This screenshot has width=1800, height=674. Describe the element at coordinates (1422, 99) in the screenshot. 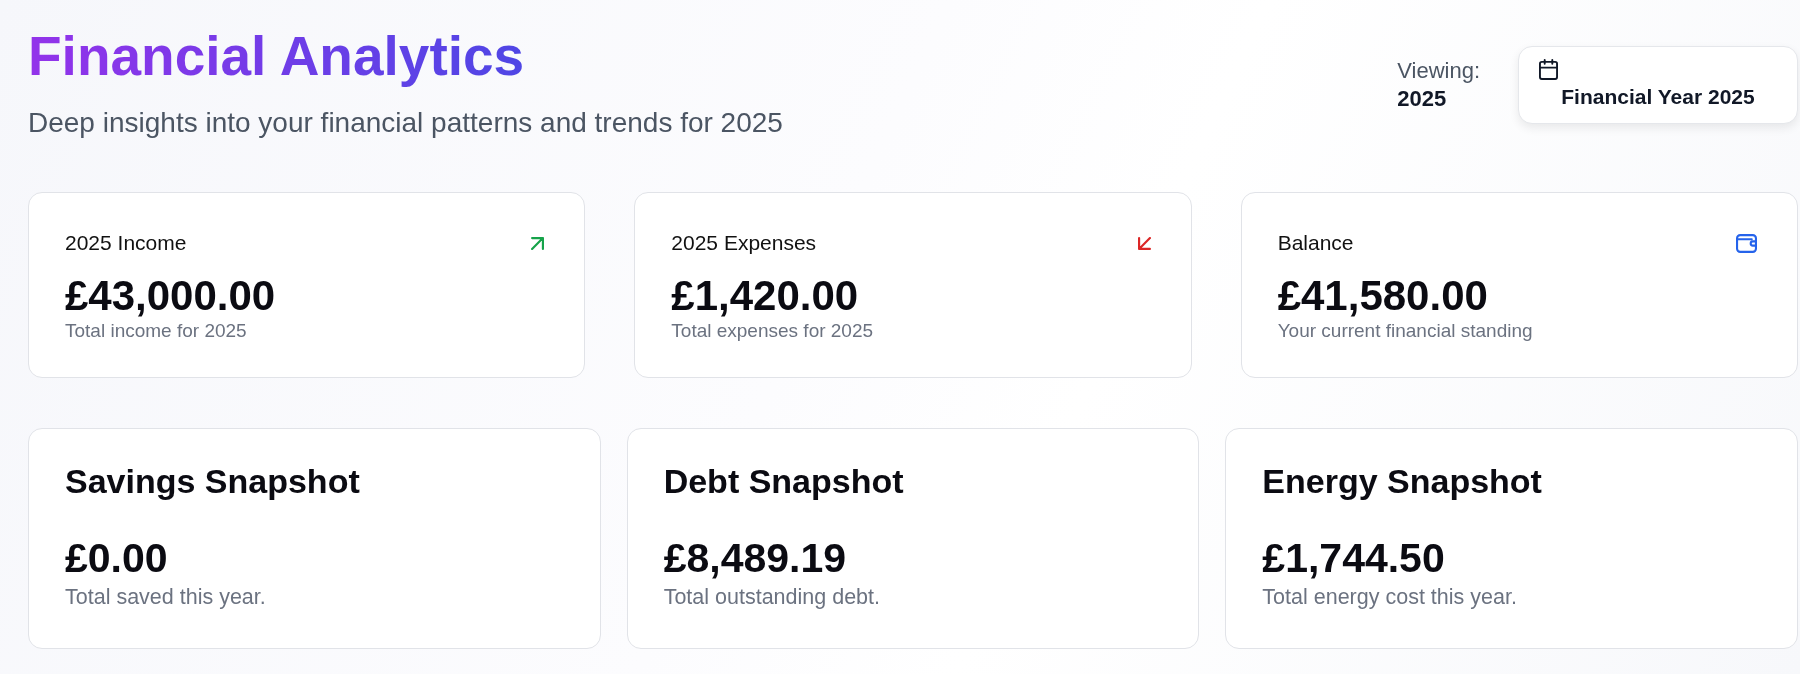

I see `viewing-year: 2025` at that location.